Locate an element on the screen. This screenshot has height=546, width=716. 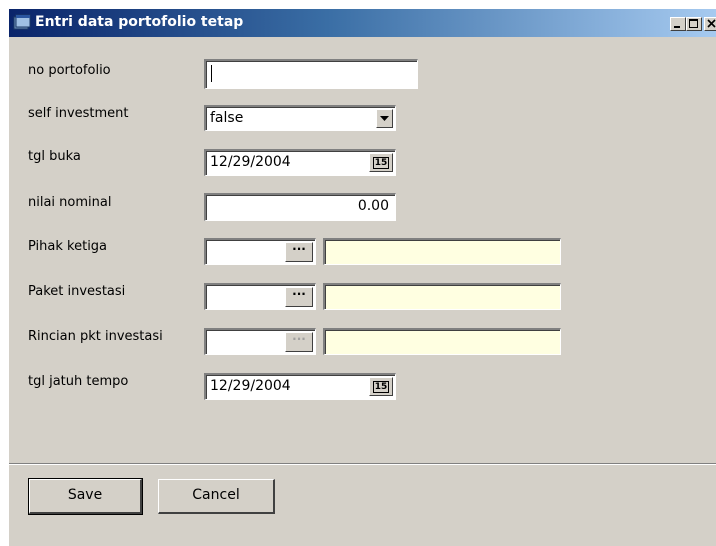
paket-investasi-lookup-button: ··· is located at coordinates (299, 297).